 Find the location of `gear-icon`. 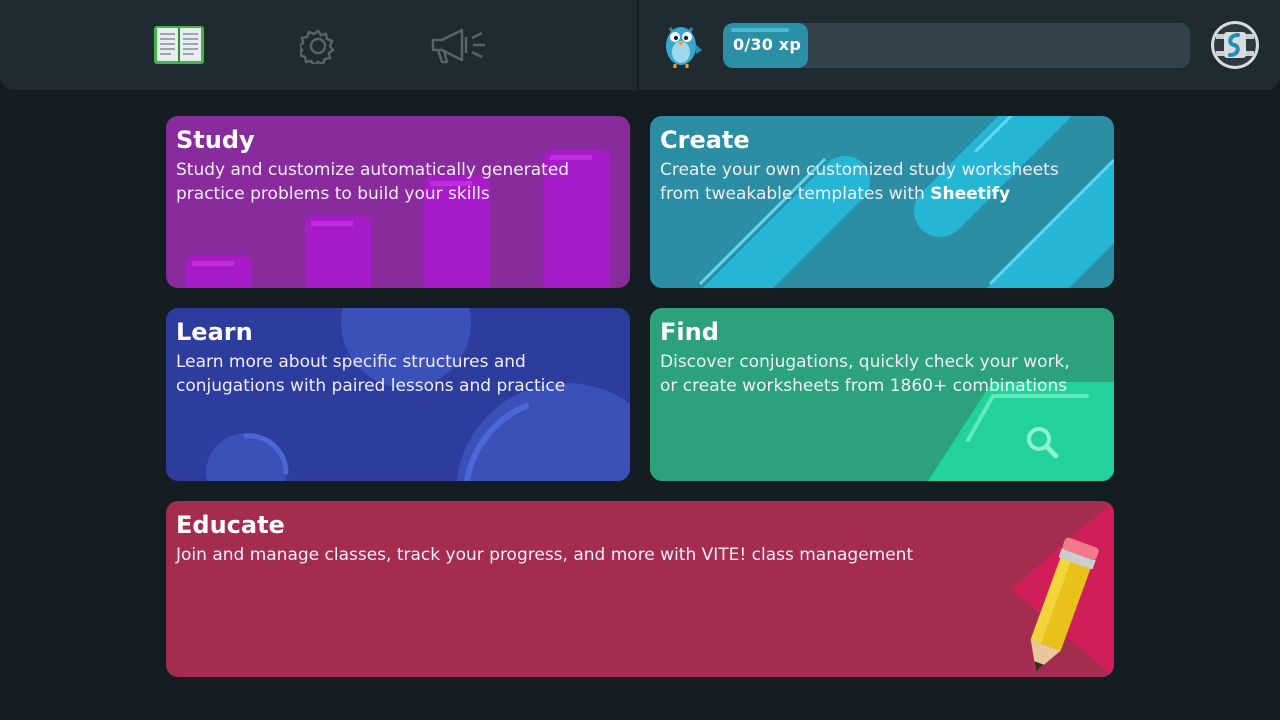

gear-icon is located at coordinates (318, 46).